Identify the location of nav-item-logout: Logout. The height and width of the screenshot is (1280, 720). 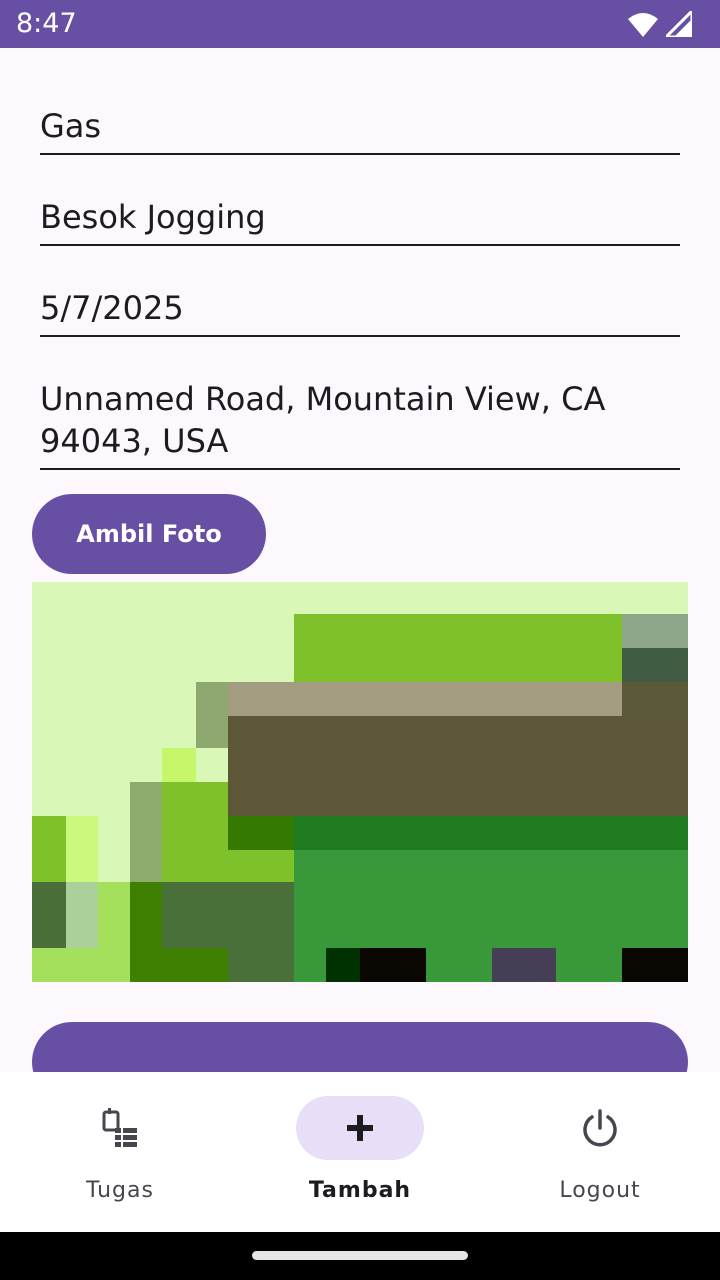
(600, 1152).